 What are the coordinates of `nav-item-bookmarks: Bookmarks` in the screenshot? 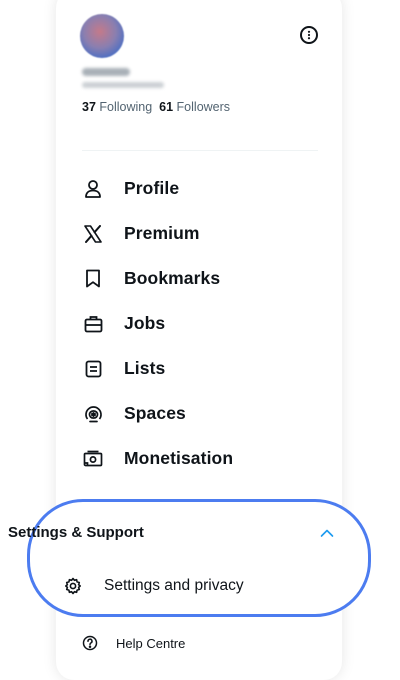 It's located at (199, 278).